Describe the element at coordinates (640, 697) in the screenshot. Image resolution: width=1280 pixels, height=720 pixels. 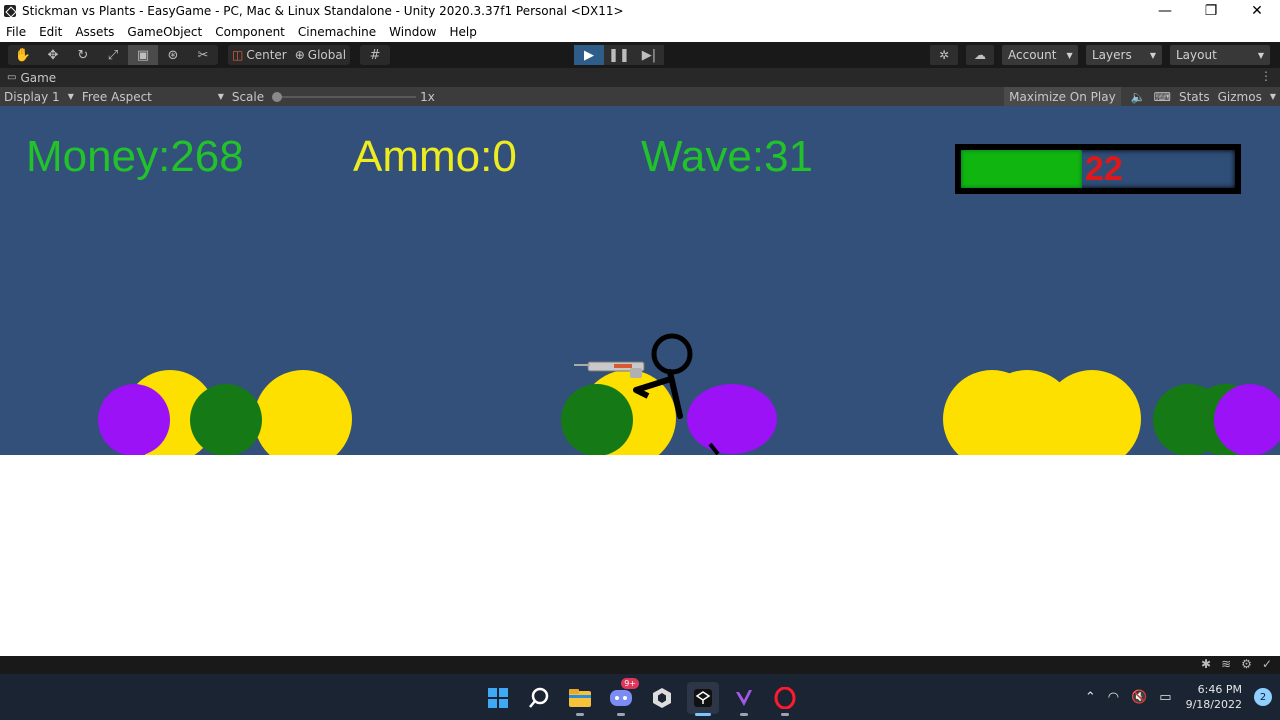
I see `windows-taskbar: 9+ ⌃ ◠ 🔇 ▭ 6:46 PM 9/18/2022 2` at that location.